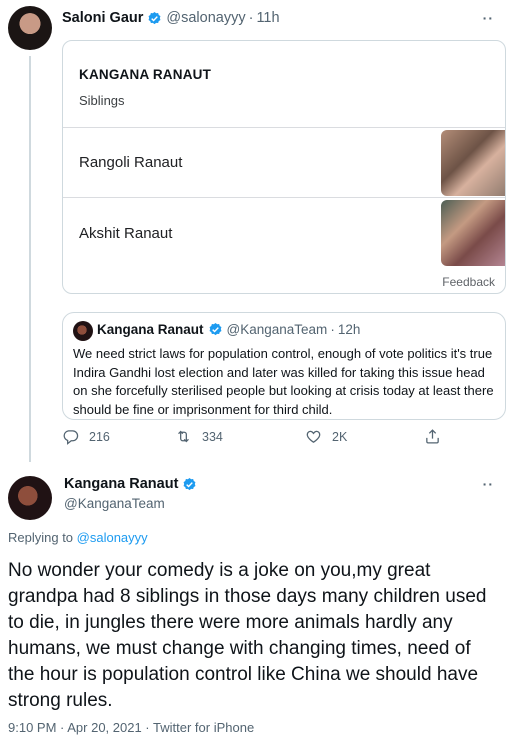 This screenshot has width=506, height=741. Describe the element at coordinates (86, 436) in the screenshot. I see `reply-button: 216` at that location.